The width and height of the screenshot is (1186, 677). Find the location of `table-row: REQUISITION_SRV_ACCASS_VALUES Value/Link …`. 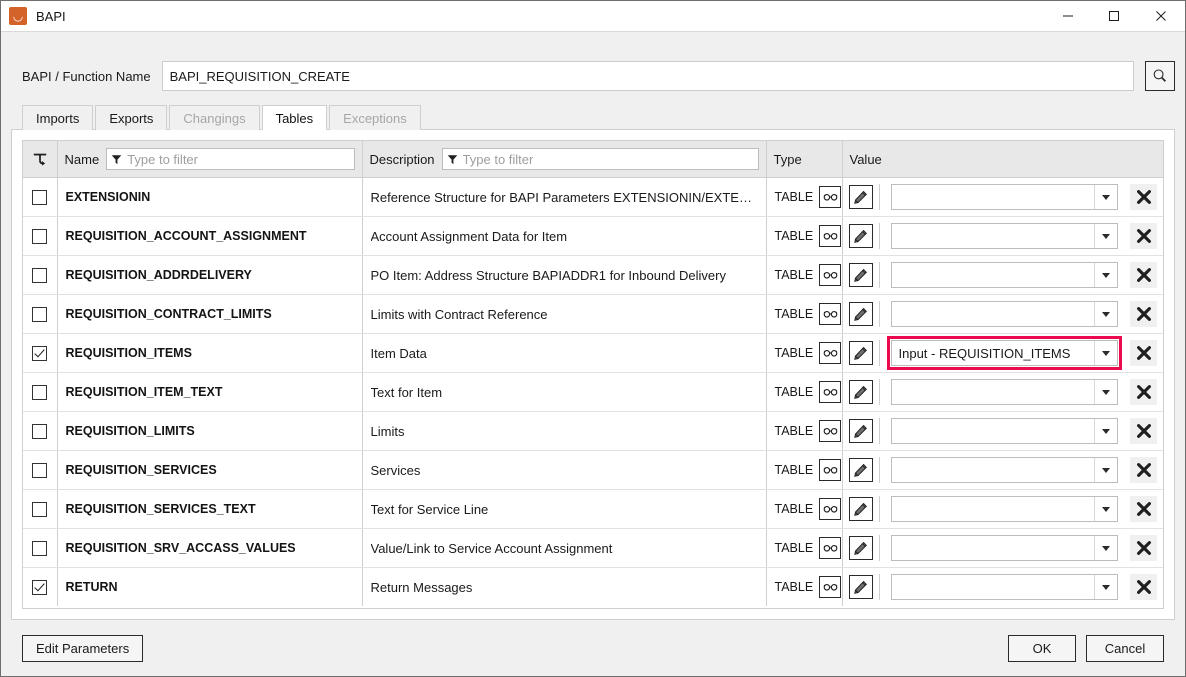

table-row: REQUISITION_SRV_ACCASS_VALUES Value/Link … is located at coordinates (593, 548).